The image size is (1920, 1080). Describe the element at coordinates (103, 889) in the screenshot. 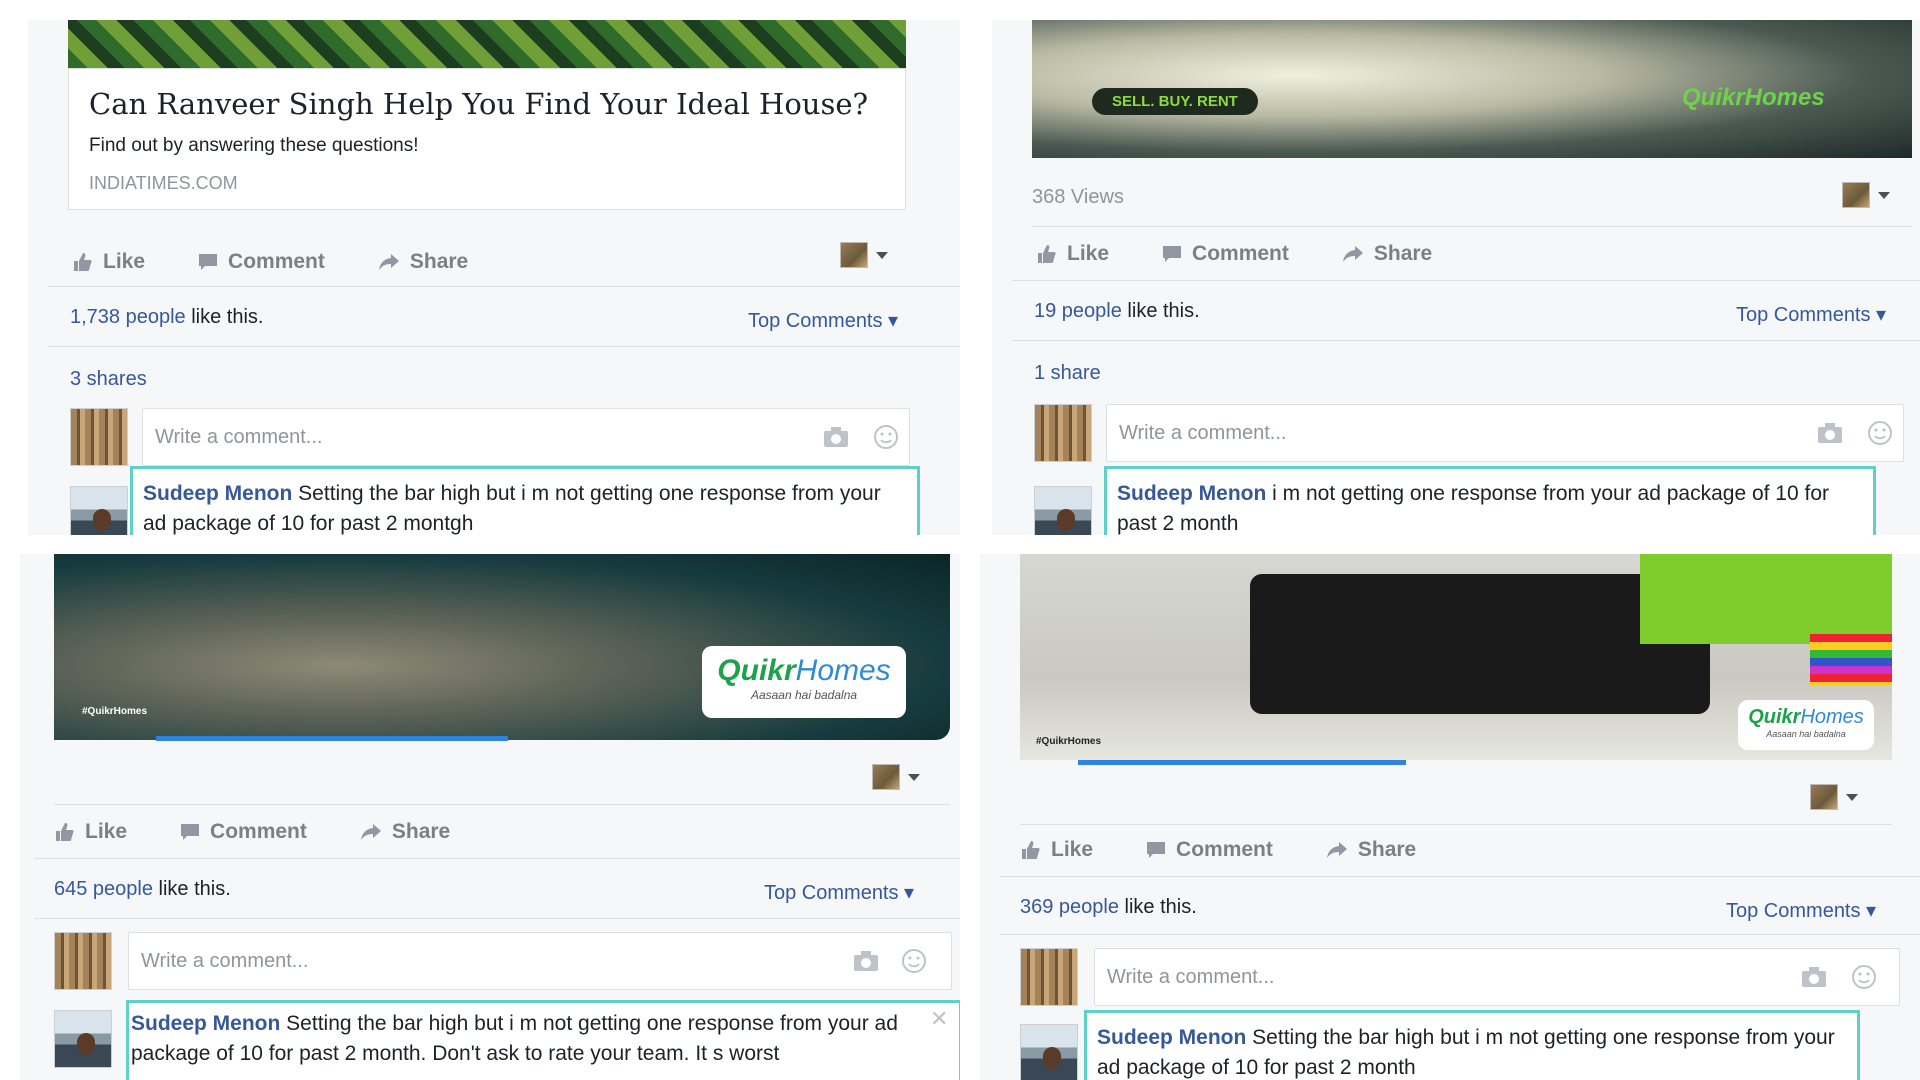

I see `likes-link: 645 people` at that location.